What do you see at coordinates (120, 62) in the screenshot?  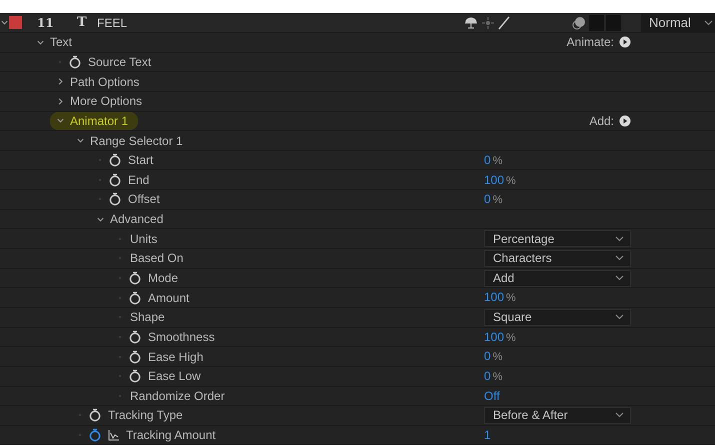 I see `property-label: Source Text` at bounding box center [120, 62].